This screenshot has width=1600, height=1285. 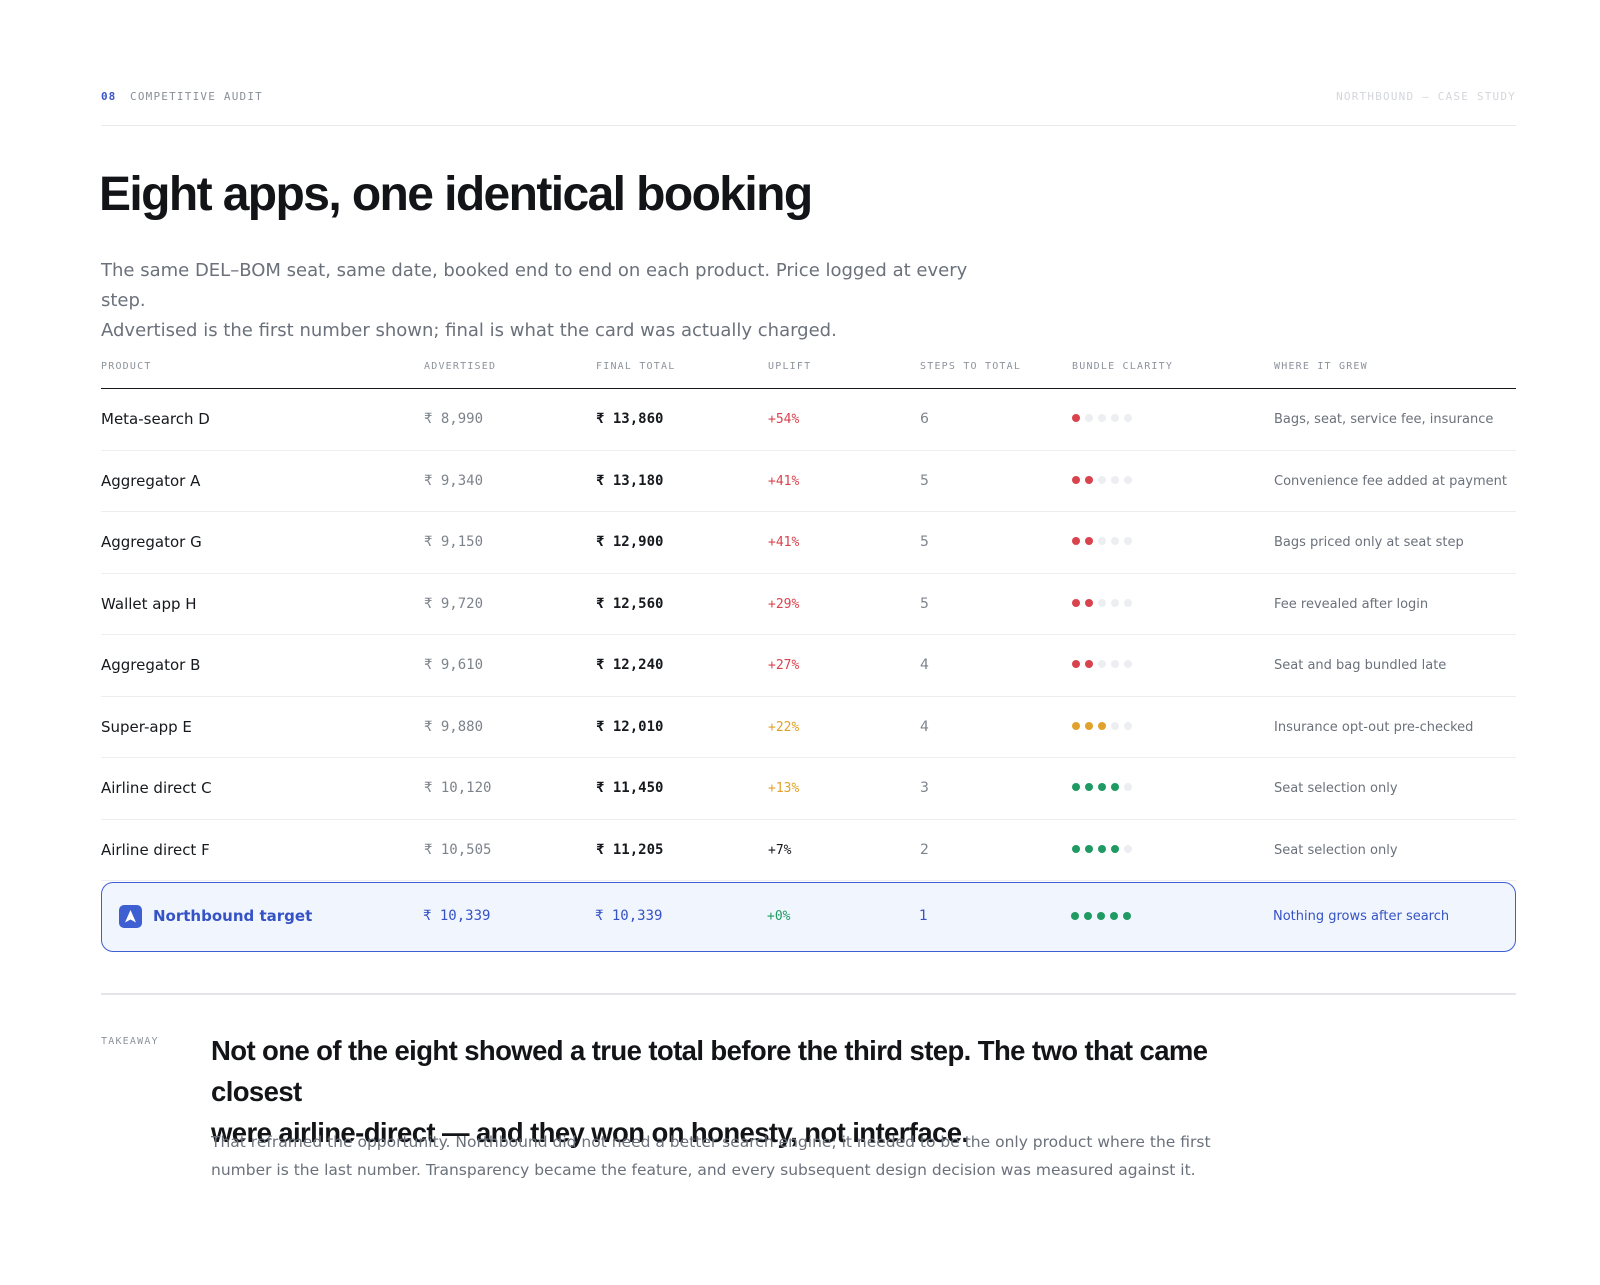 I want to click on product-name: Airline direct F, so click(x=155, y=849).